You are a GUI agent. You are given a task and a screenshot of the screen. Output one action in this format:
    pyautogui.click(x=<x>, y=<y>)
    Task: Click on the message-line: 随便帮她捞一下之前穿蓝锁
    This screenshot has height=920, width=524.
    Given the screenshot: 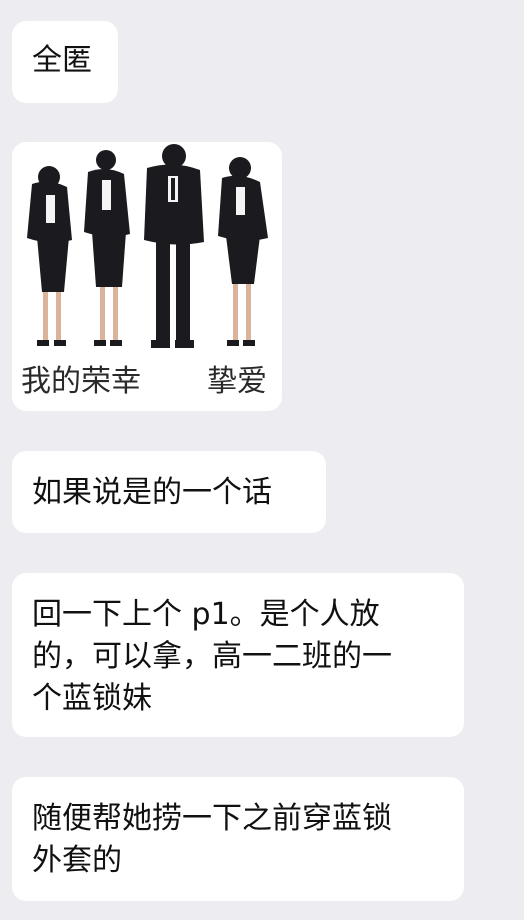 What is the action you would take?
    pyautogui.click(x=212, y=818)
    